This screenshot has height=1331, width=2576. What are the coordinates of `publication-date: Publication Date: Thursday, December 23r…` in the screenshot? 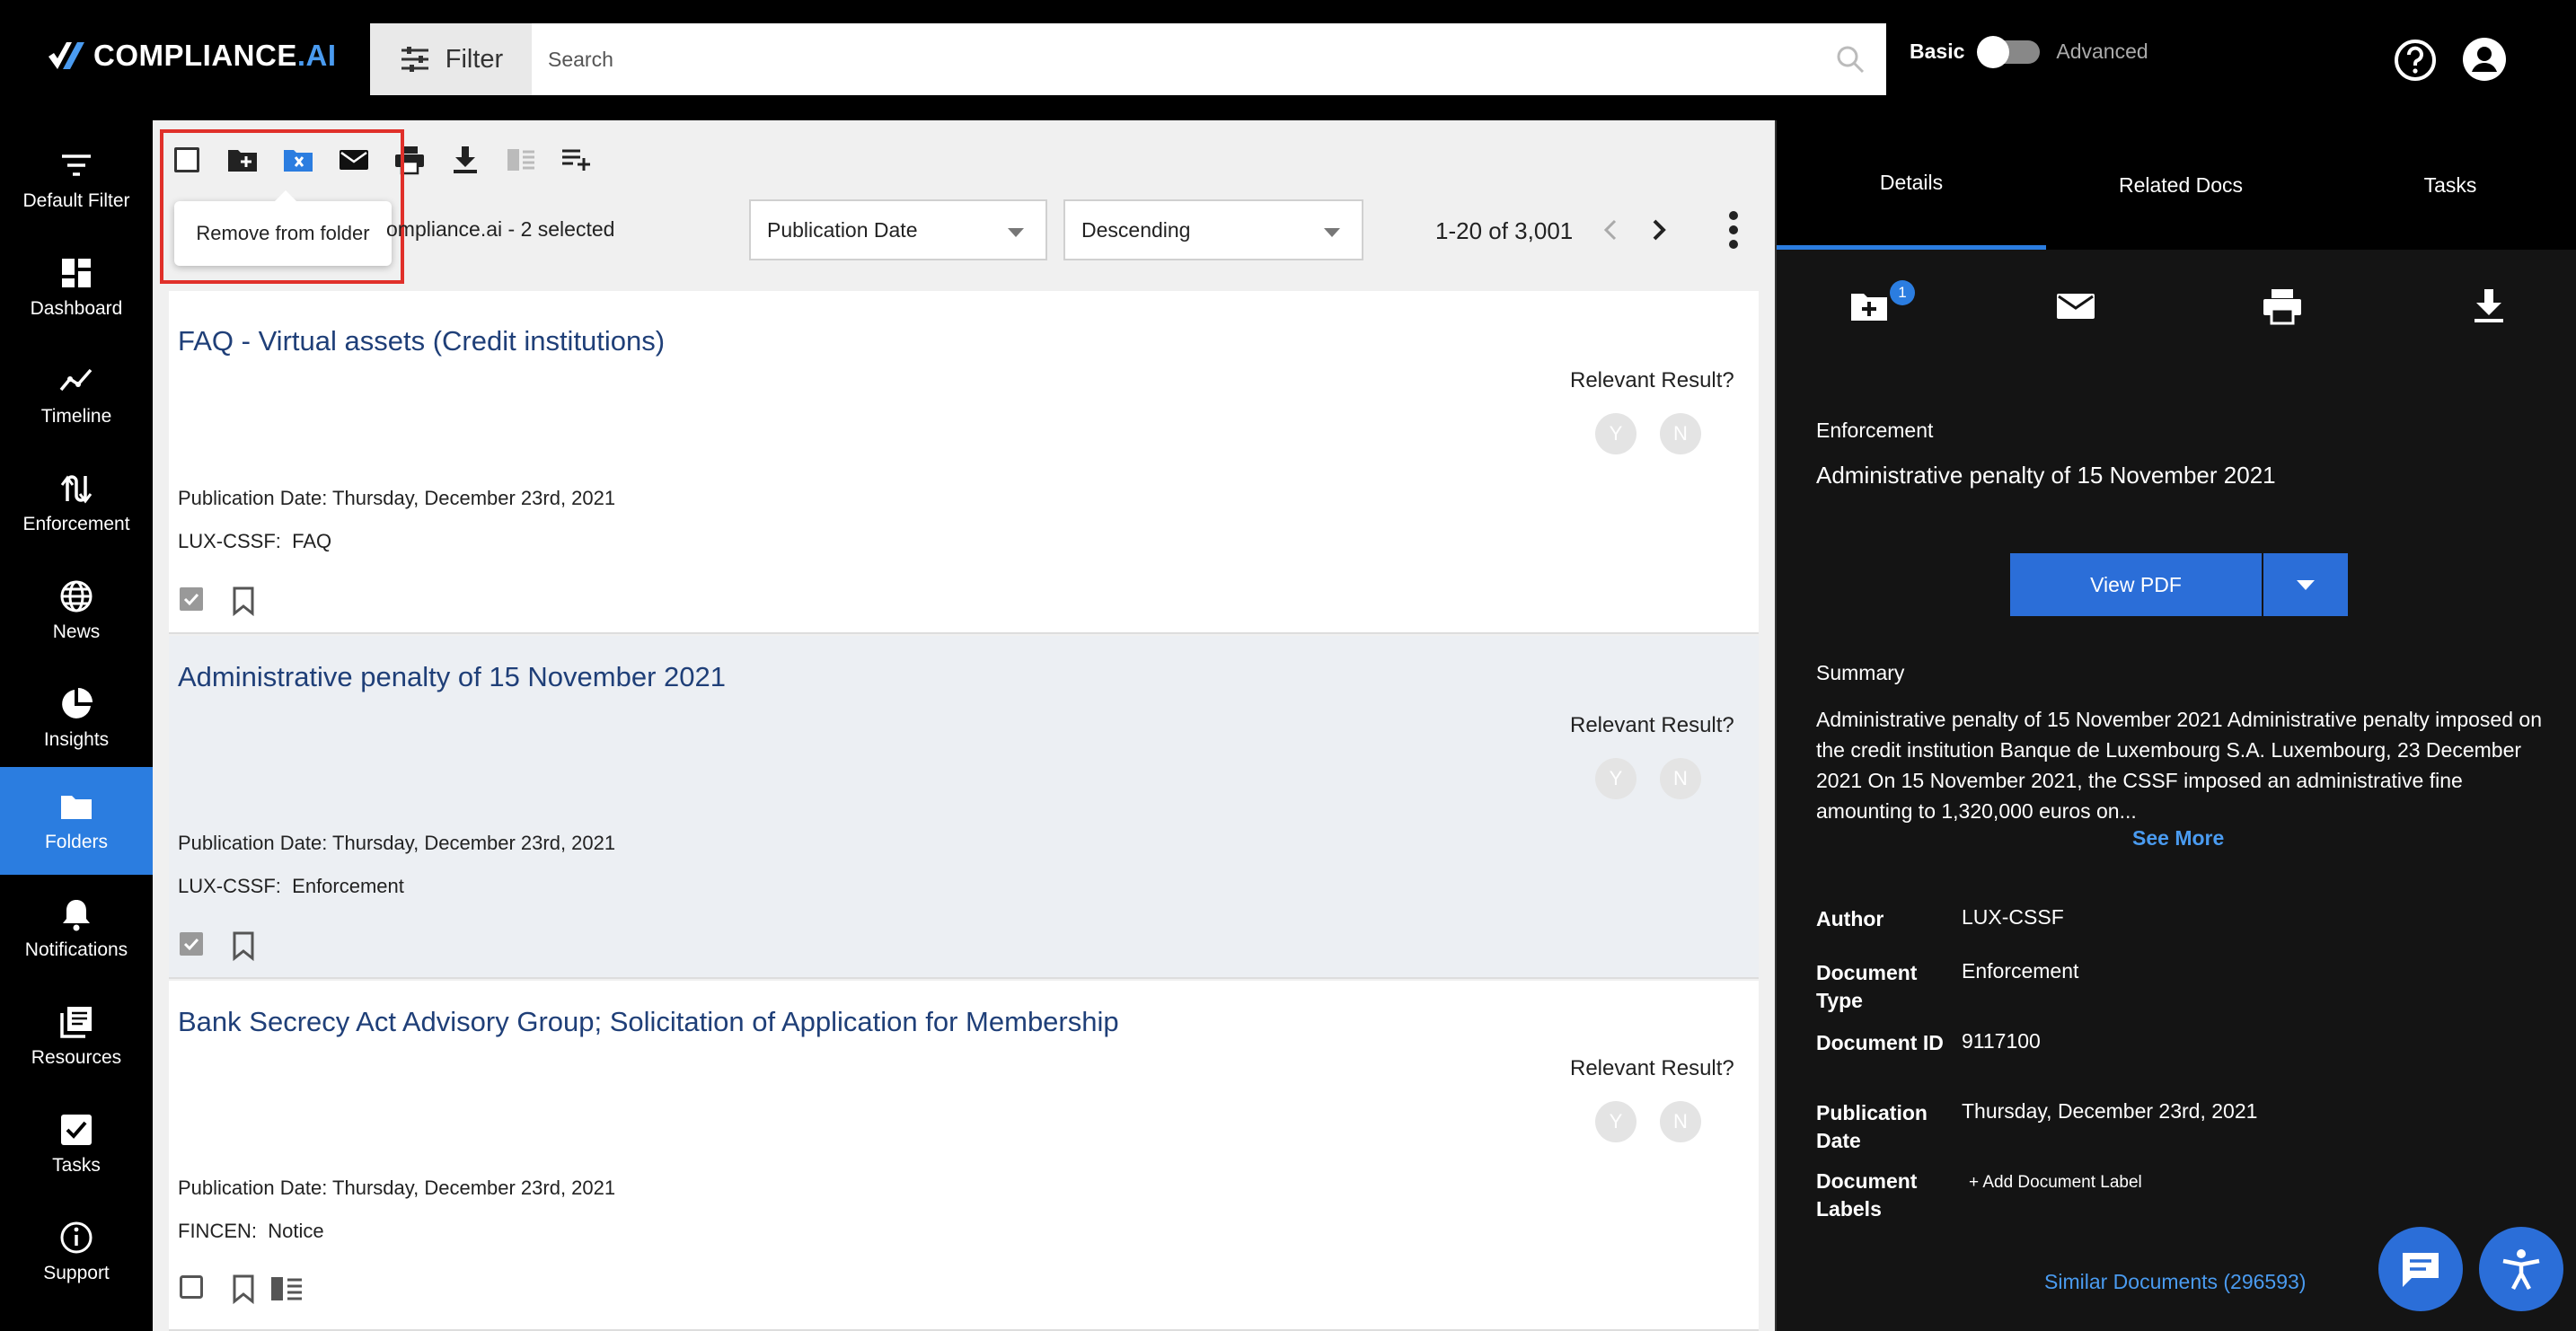 It's located at (397, 498).